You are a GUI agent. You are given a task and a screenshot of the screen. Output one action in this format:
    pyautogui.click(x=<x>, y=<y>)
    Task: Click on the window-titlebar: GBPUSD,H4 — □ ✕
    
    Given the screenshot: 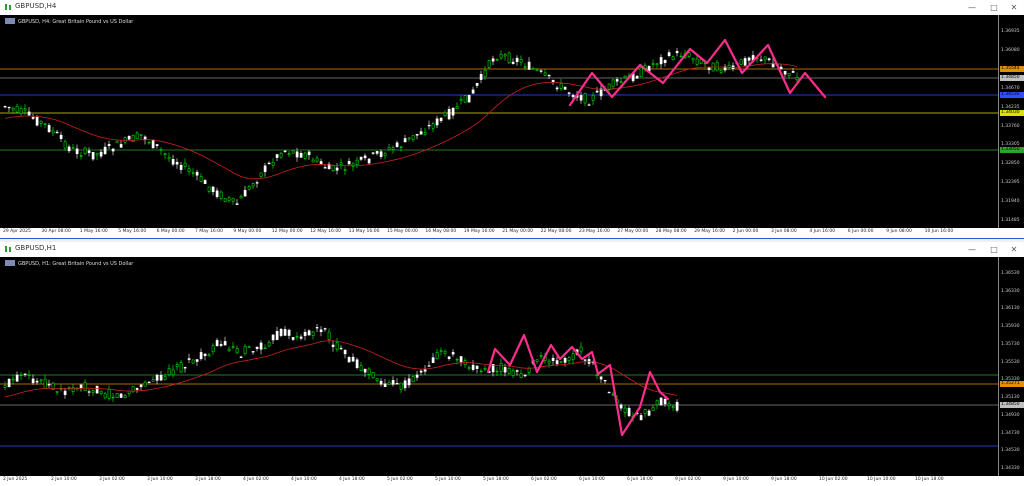 What is the action you would take?
    pyautogui.click(x=512, y=8)
    